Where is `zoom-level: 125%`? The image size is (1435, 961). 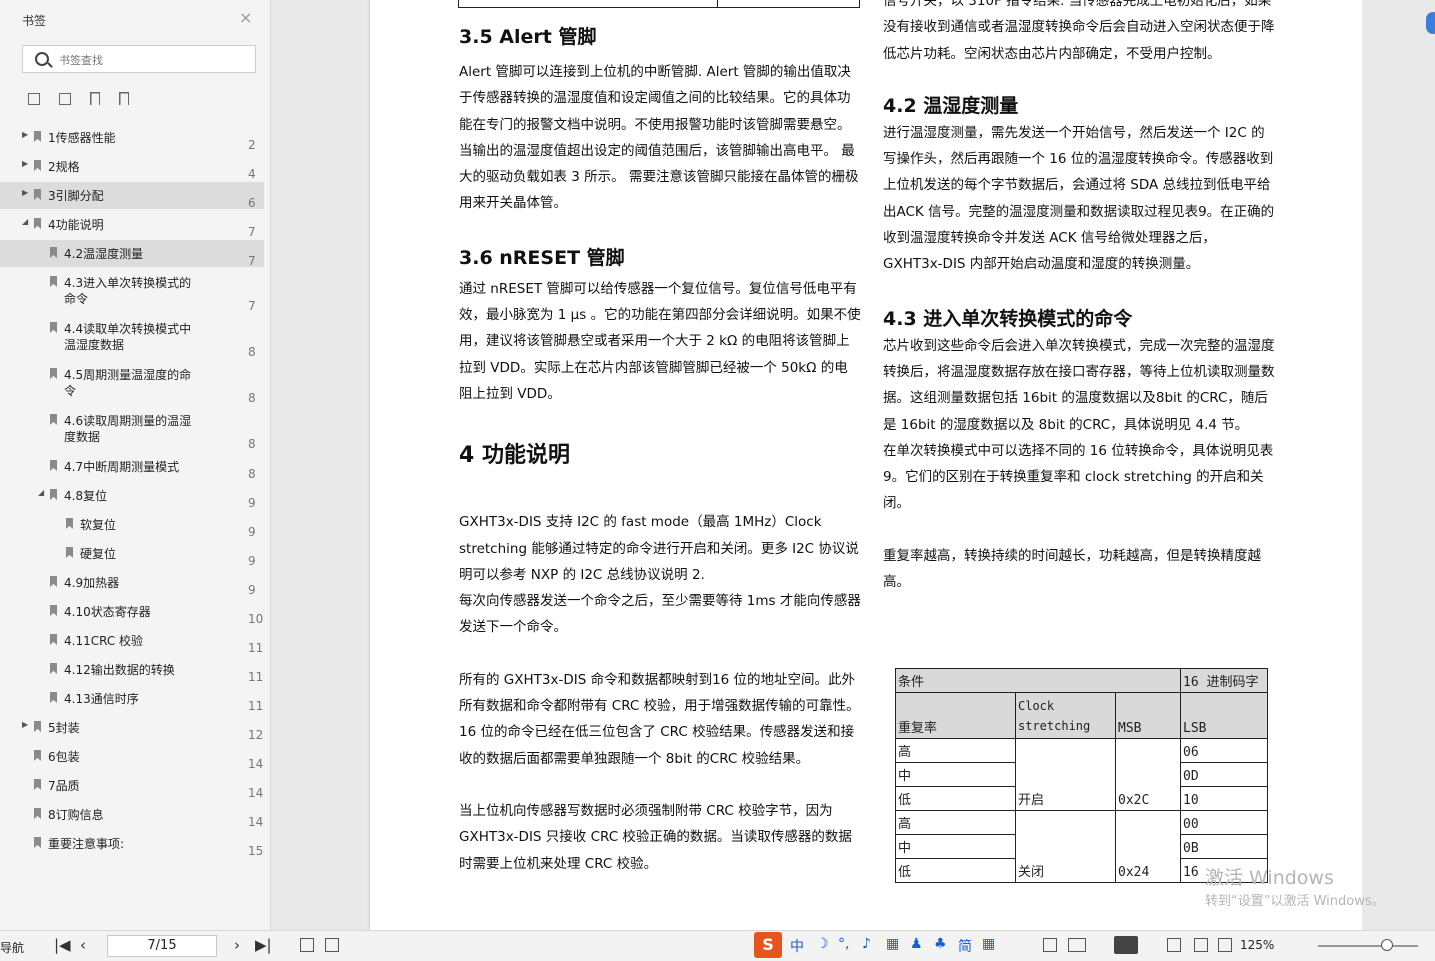 zoom-level: 125% is located at coordinates (1257, 945).